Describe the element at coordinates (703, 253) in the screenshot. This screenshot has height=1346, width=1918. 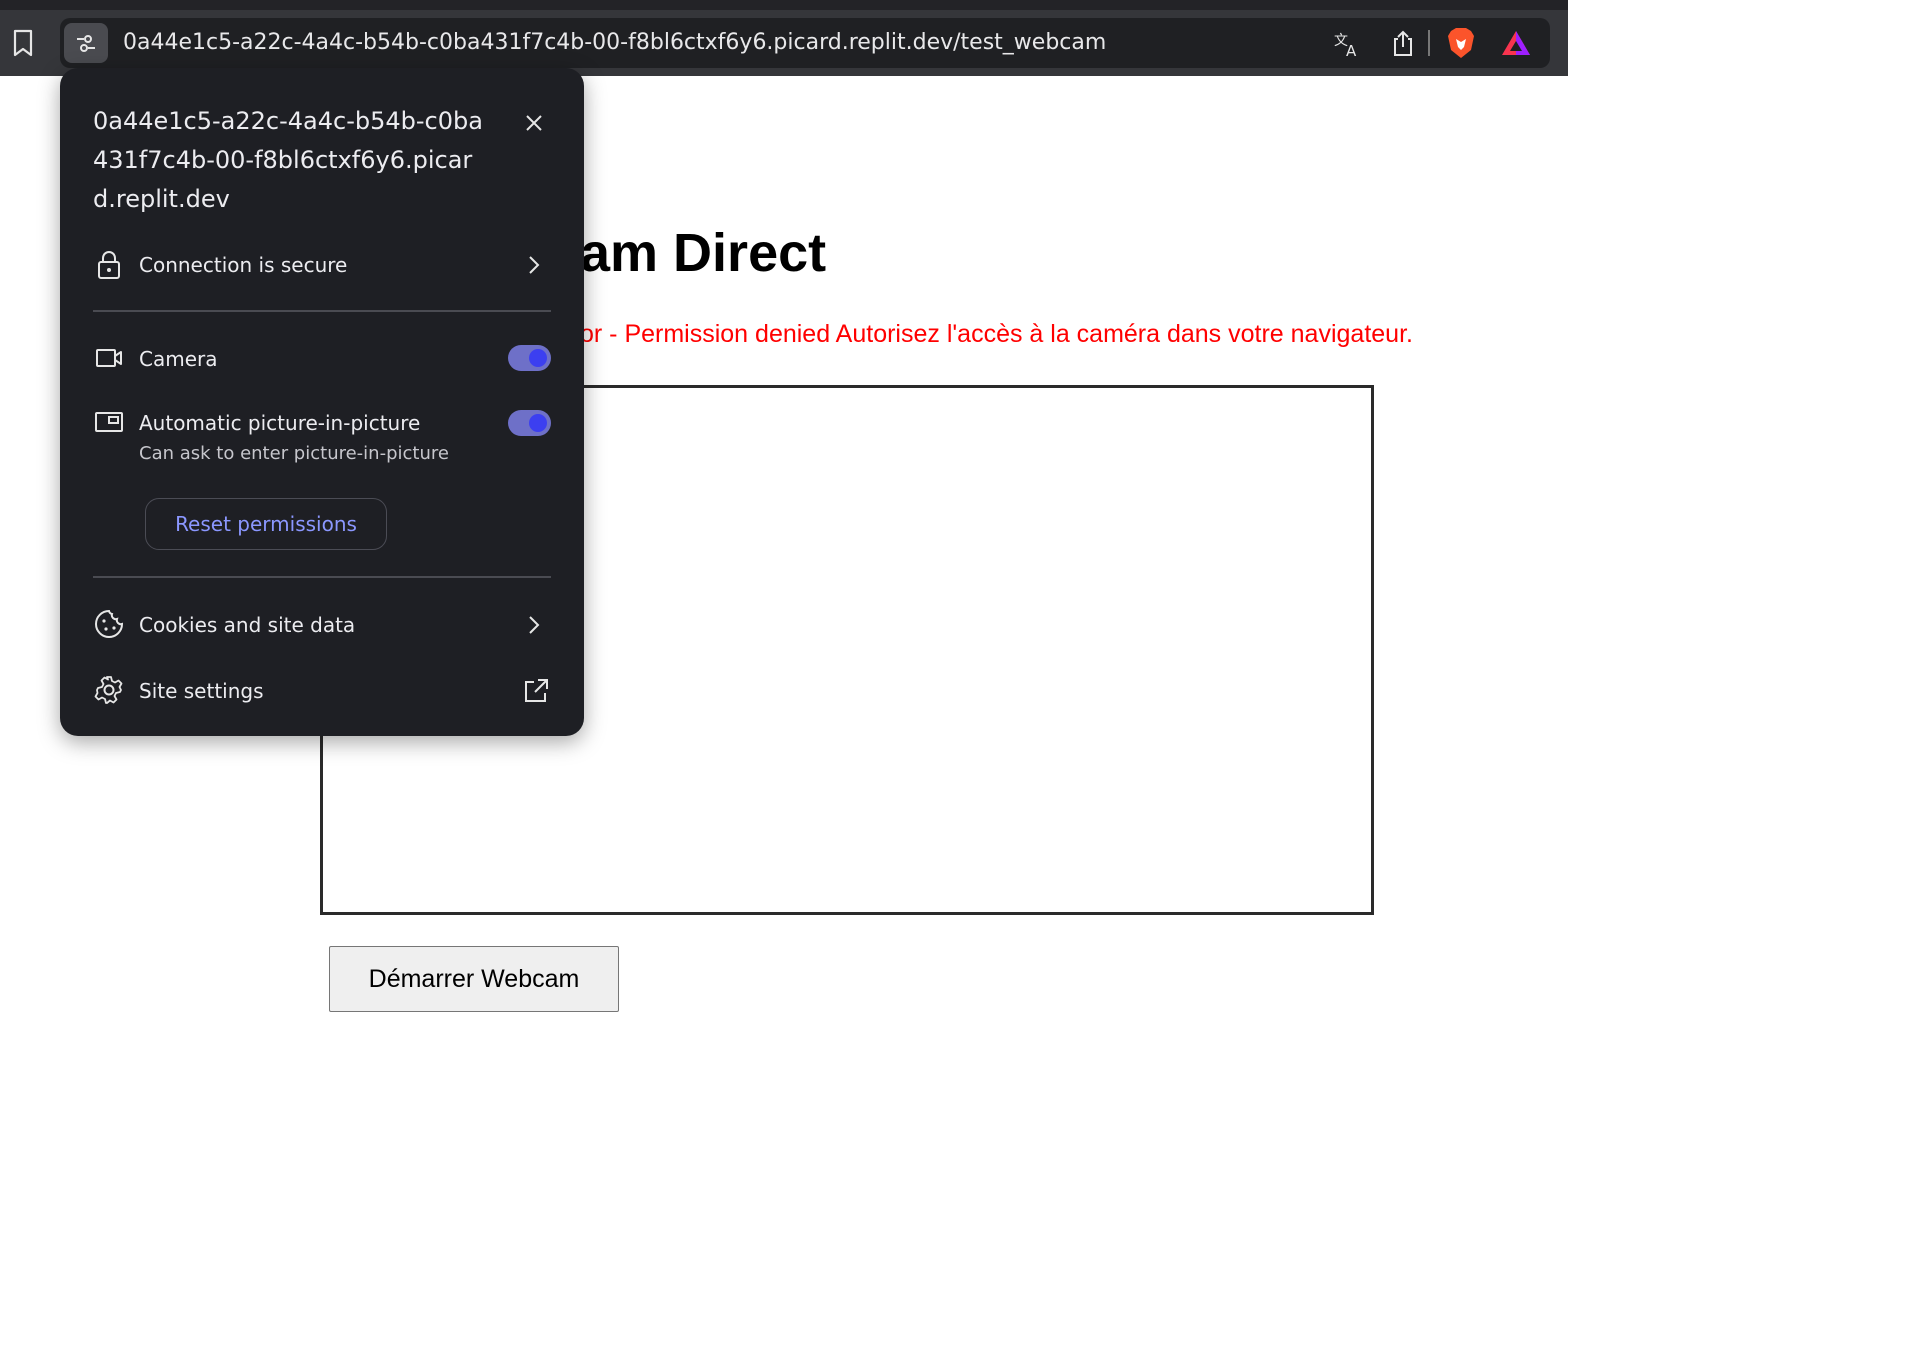
I see `page-title: am Direct` at that location.